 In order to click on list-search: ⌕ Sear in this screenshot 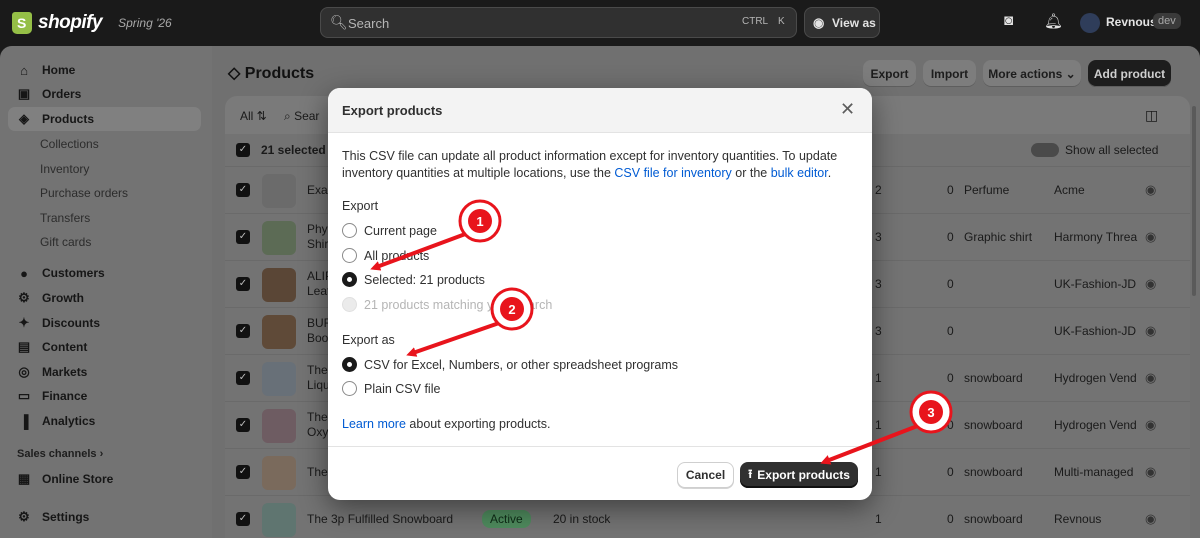, I will do `click(301, 116)`.